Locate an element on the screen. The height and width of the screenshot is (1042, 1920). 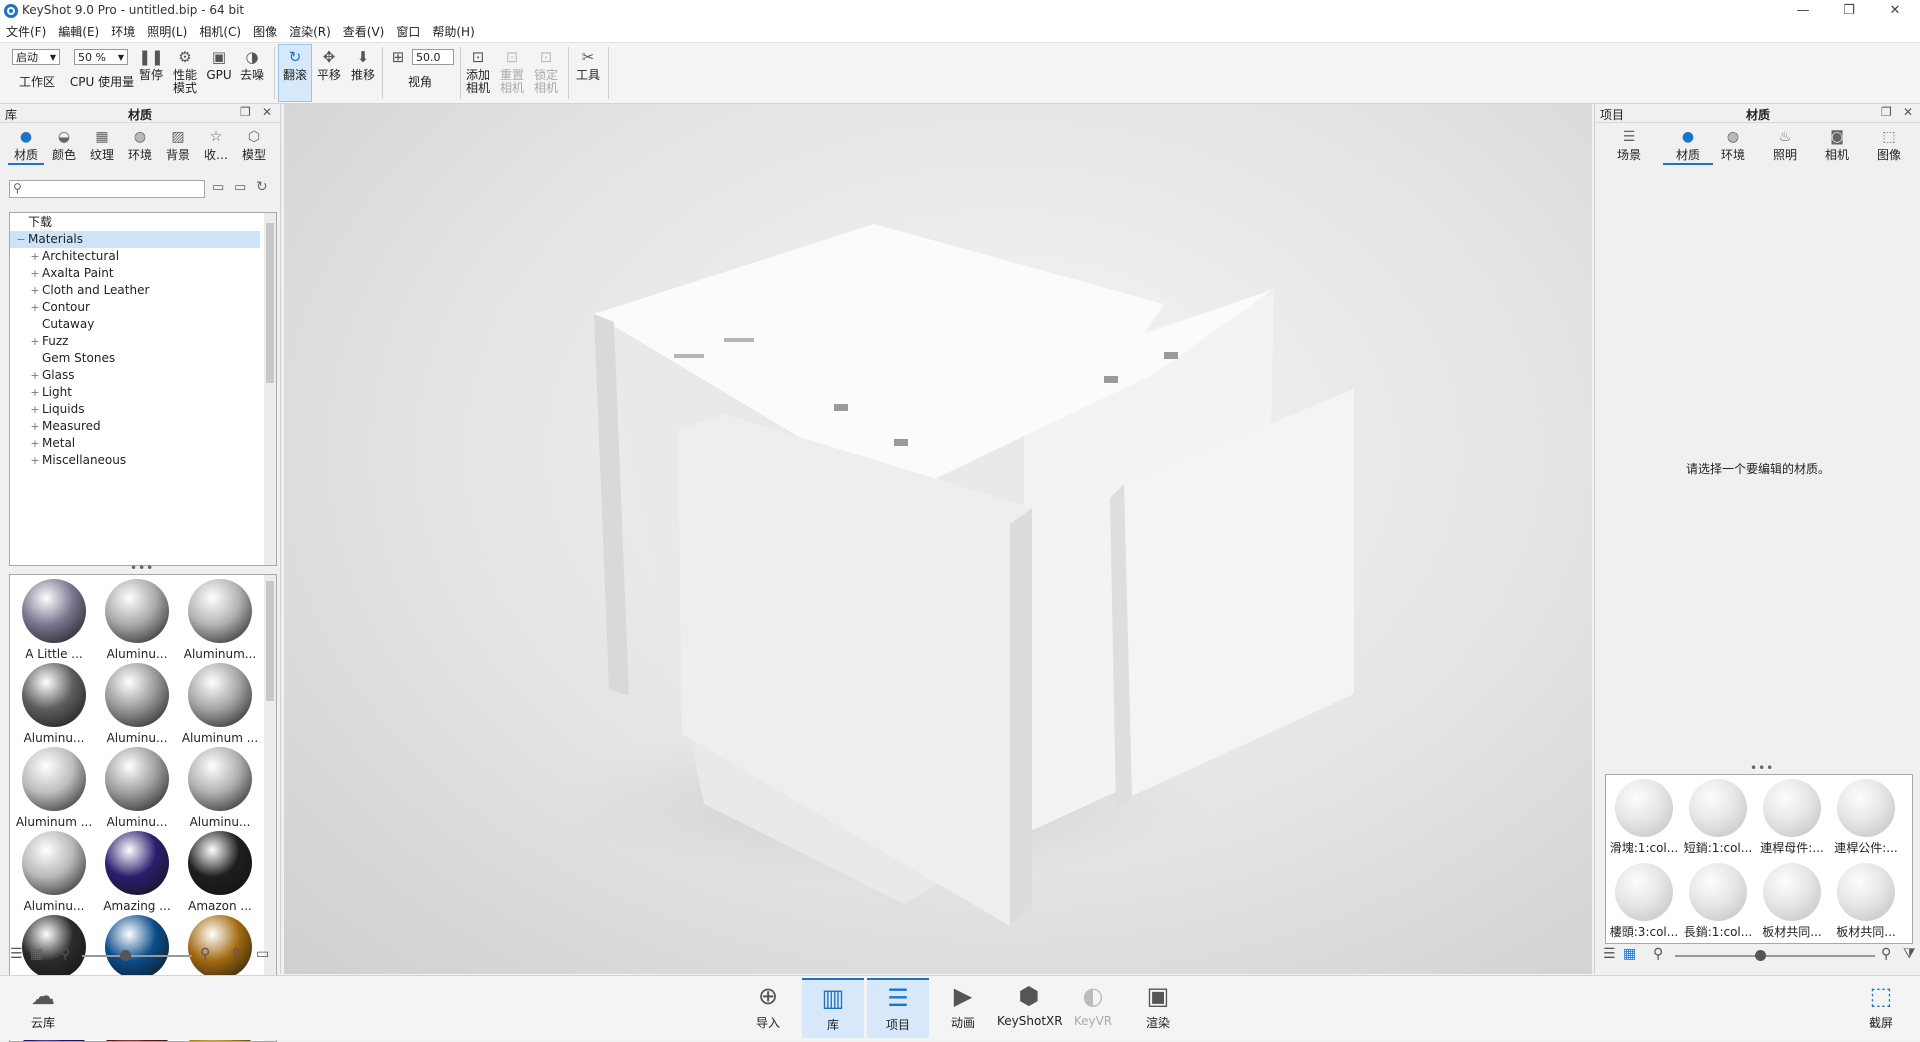
gpu-button: ▣ GPU is located at coordinates (219, 63).